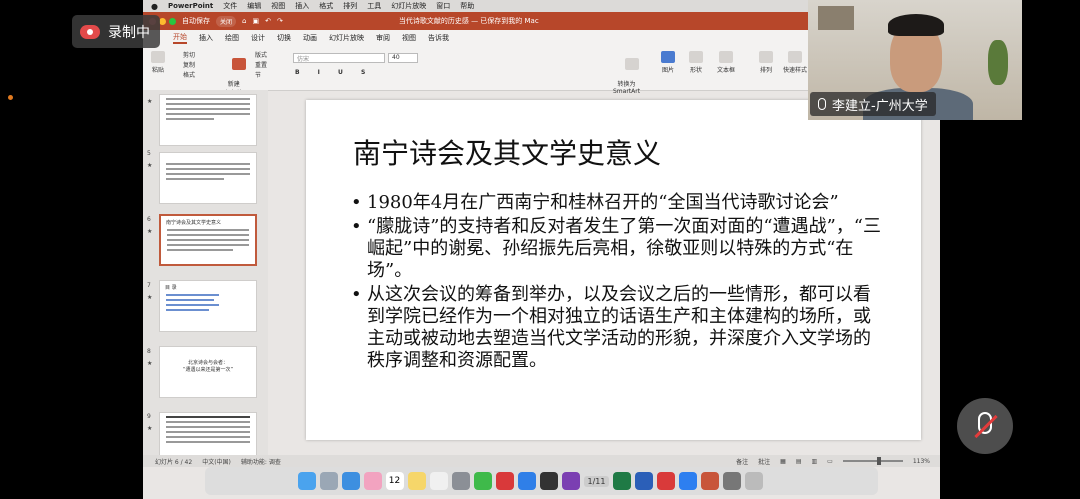  Describe the element at coordinates (383, 38) in the screenshot. I see `tab-review: 审阅` at that location.